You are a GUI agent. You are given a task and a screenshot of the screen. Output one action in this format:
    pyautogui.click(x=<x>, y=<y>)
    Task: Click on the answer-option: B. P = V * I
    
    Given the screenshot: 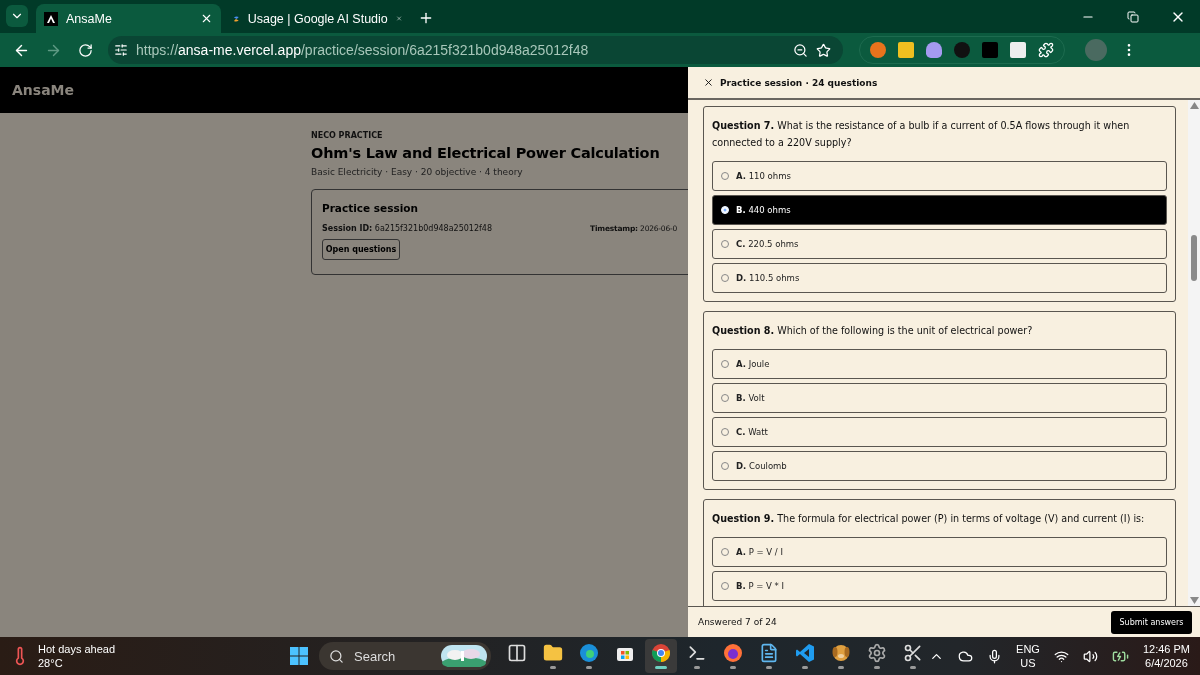 What is the action you would take?
    pyautogui.click(x=939, y=586)
    